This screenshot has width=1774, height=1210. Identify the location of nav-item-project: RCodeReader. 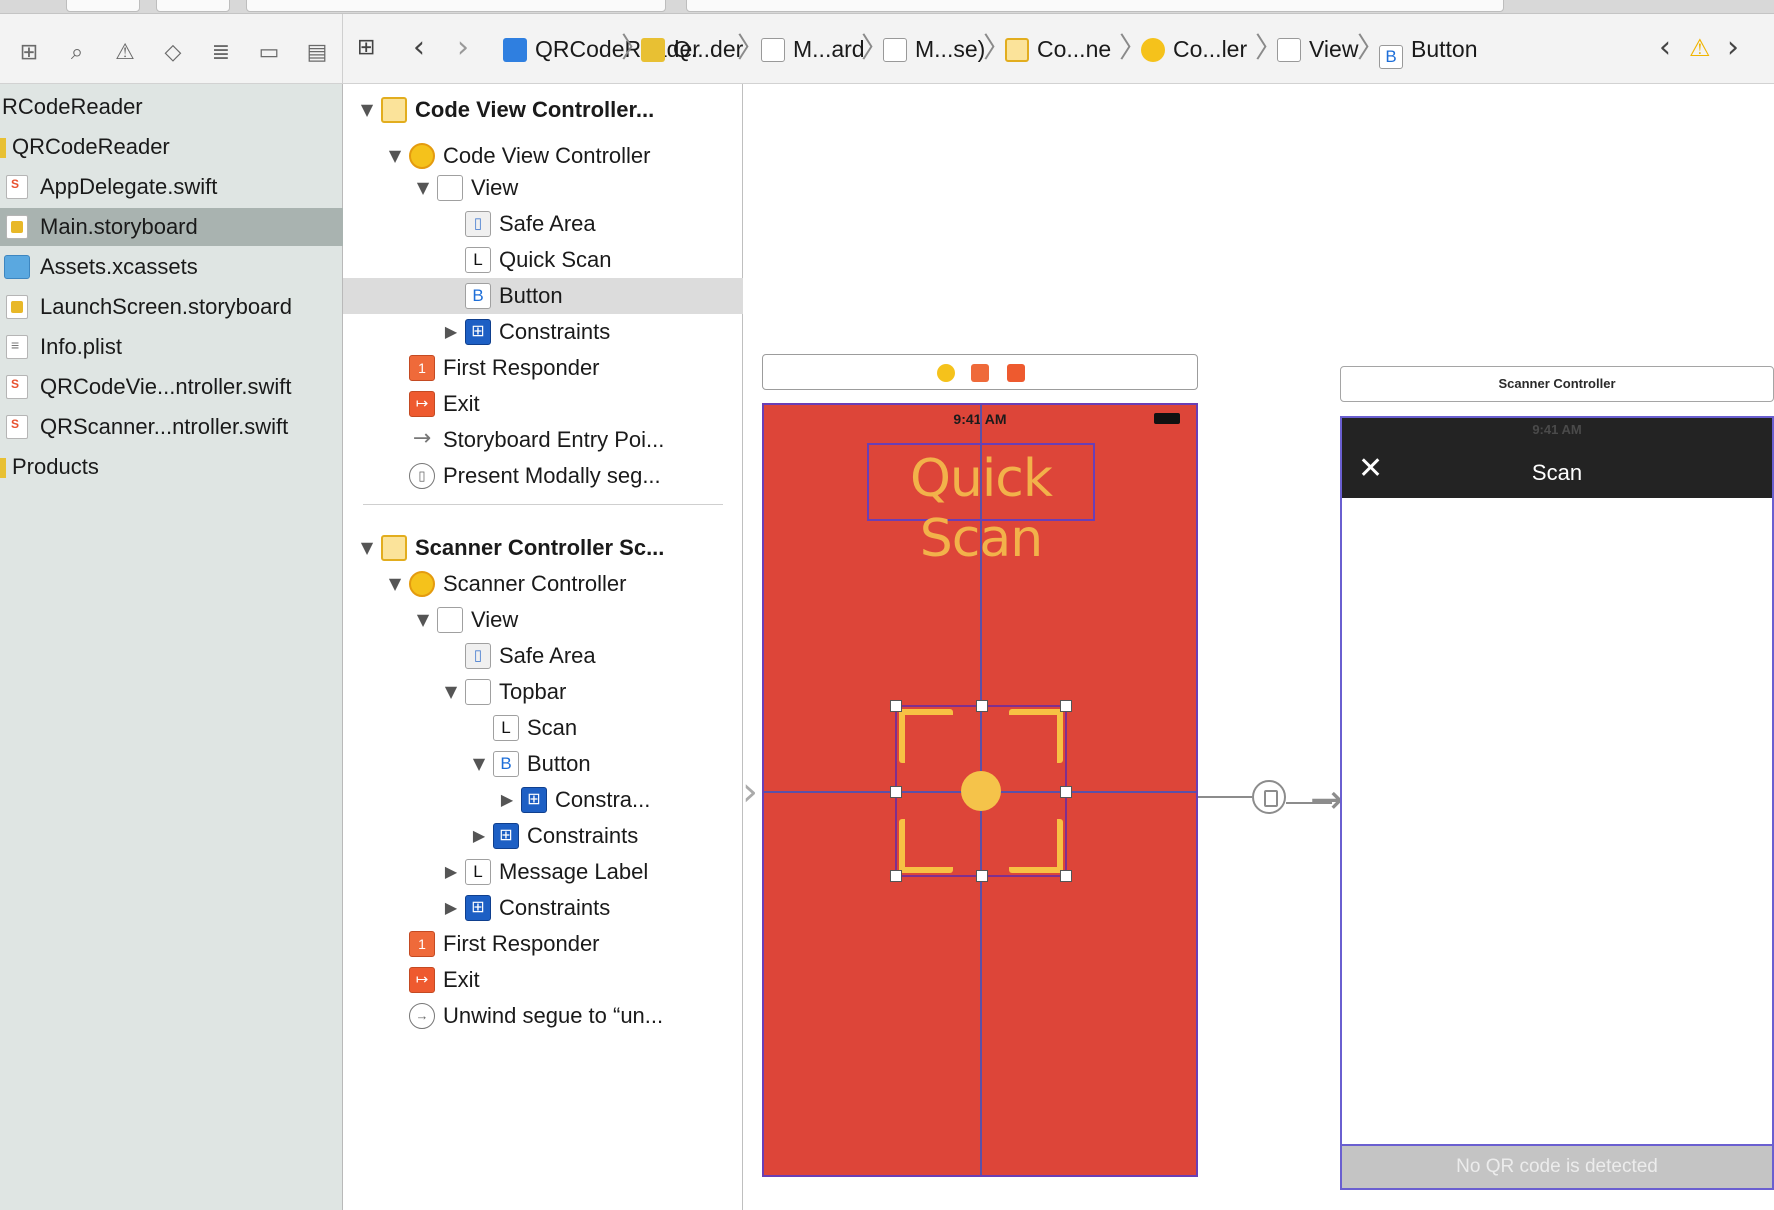
(171, 107).